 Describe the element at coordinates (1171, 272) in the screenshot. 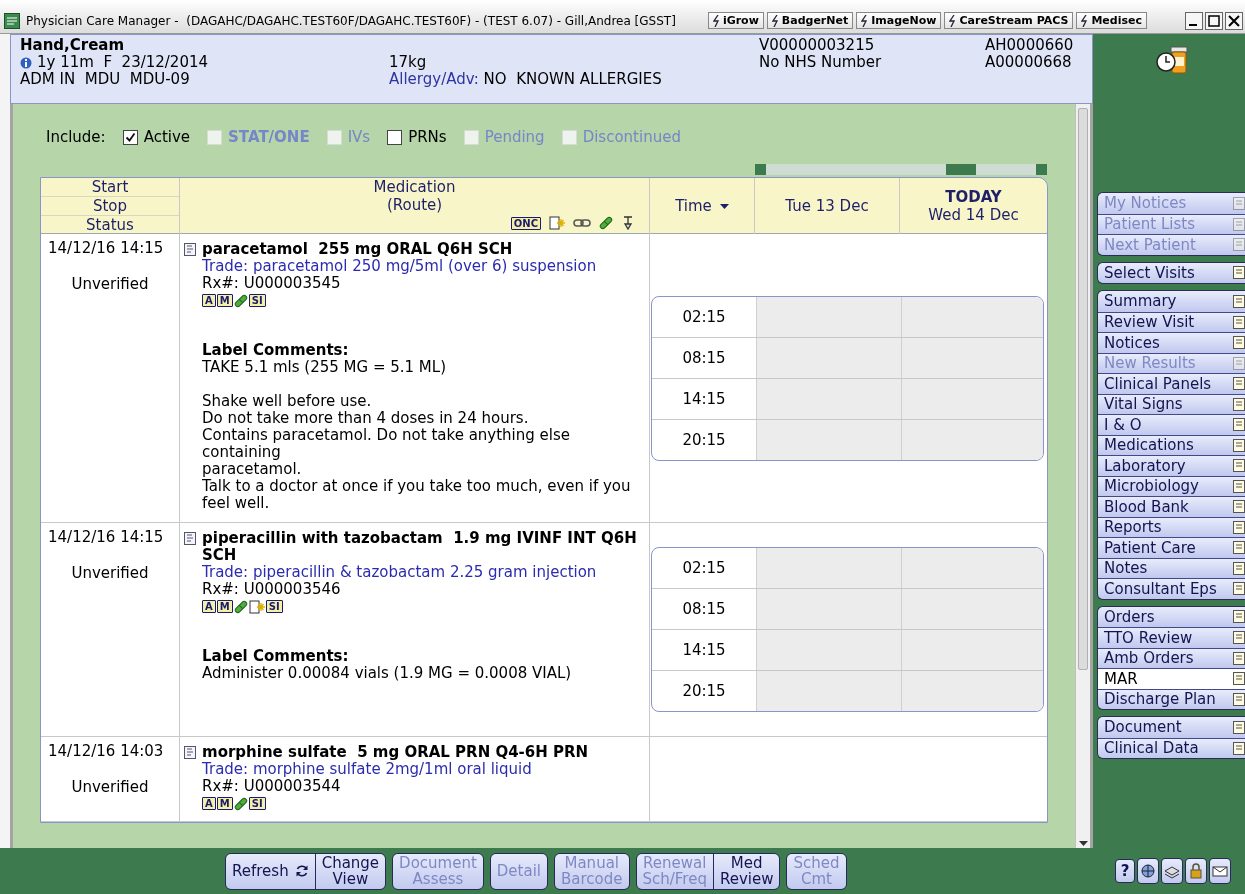

I see `nav-item: Select Visits` at that location.